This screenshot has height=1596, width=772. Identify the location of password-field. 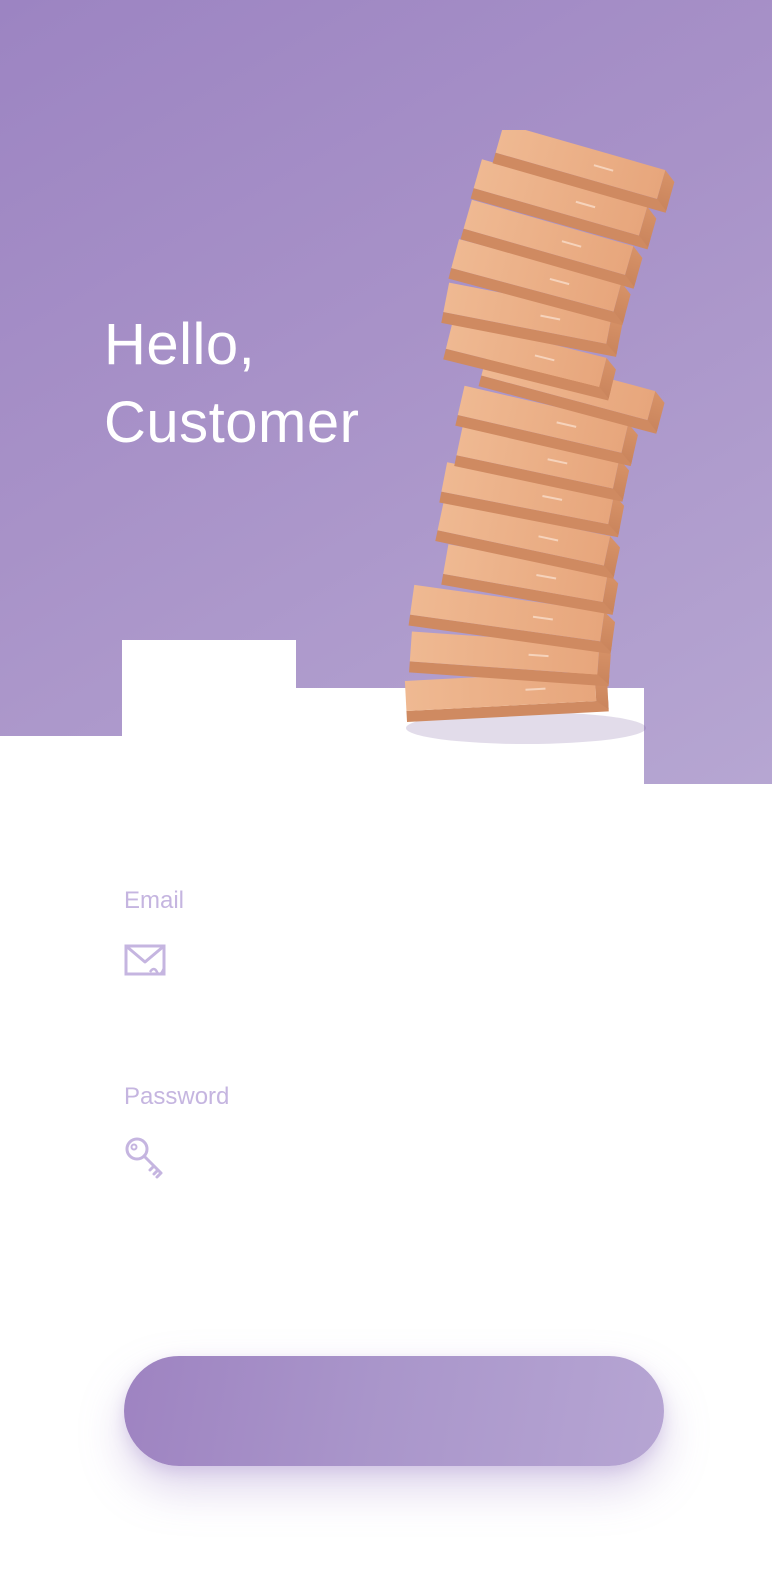
(422, 1159).